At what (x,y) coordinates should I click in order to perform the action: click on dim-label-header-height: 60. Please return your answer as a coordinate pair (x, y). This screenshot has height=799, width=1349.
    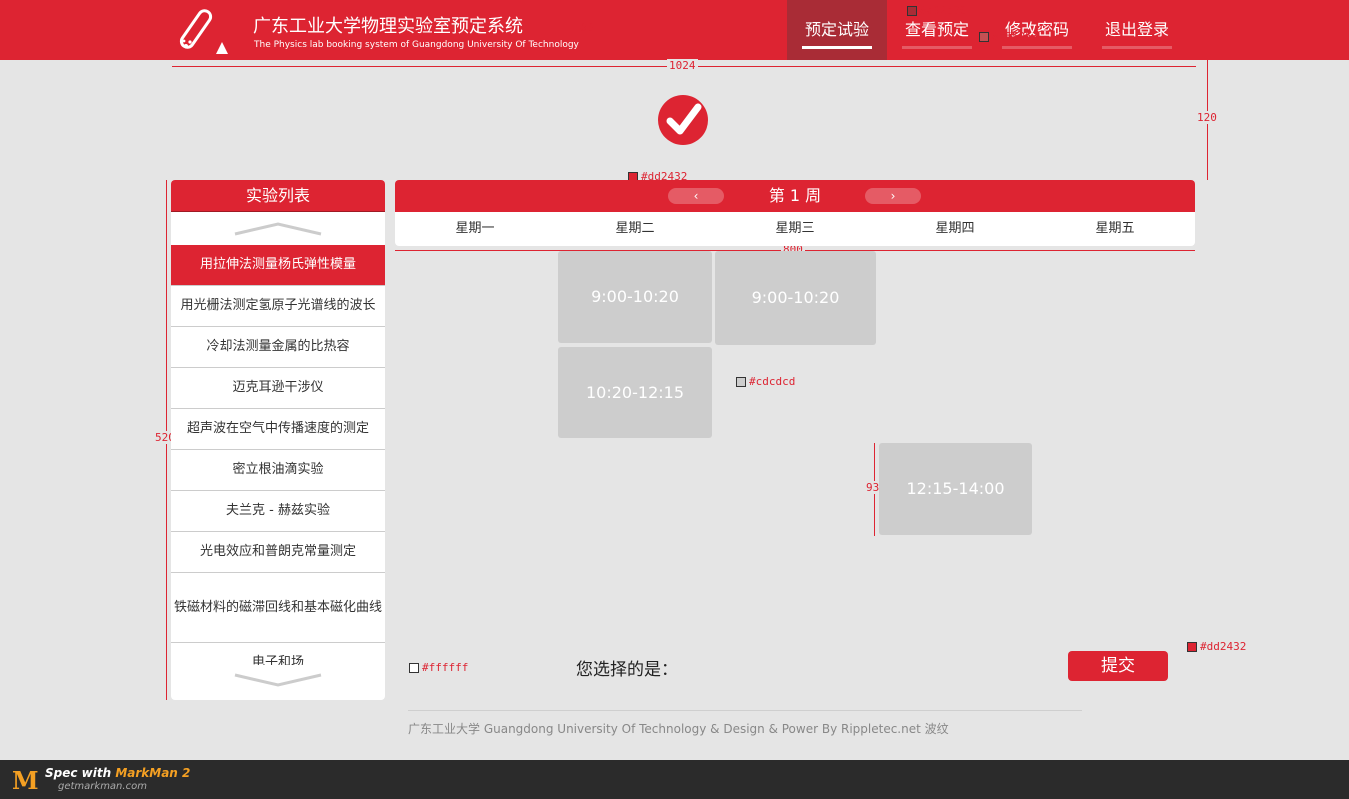
    Looking at the image, I should click on (587, 27).